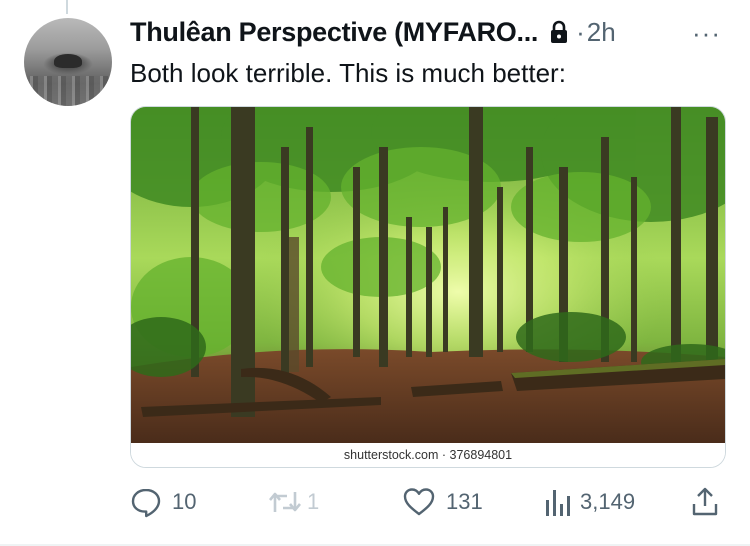 Image resolution: width=750 pixels, height=546 pixels. I want to click on share-icon, so click(705, 501).